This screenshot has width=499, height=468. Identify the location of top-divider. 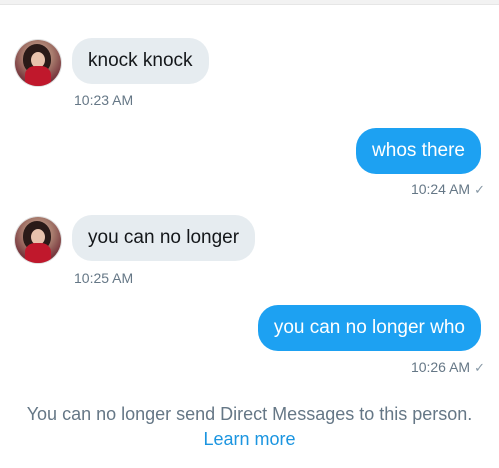
(249, 2).